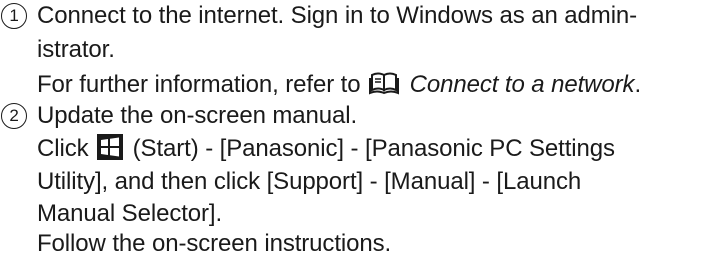  What do you see at coordinates (214, 243) in the screenshot?
I see `step-2-follow-instructions: Follow the on-screen instructions.` at bounding box center [214, 243].